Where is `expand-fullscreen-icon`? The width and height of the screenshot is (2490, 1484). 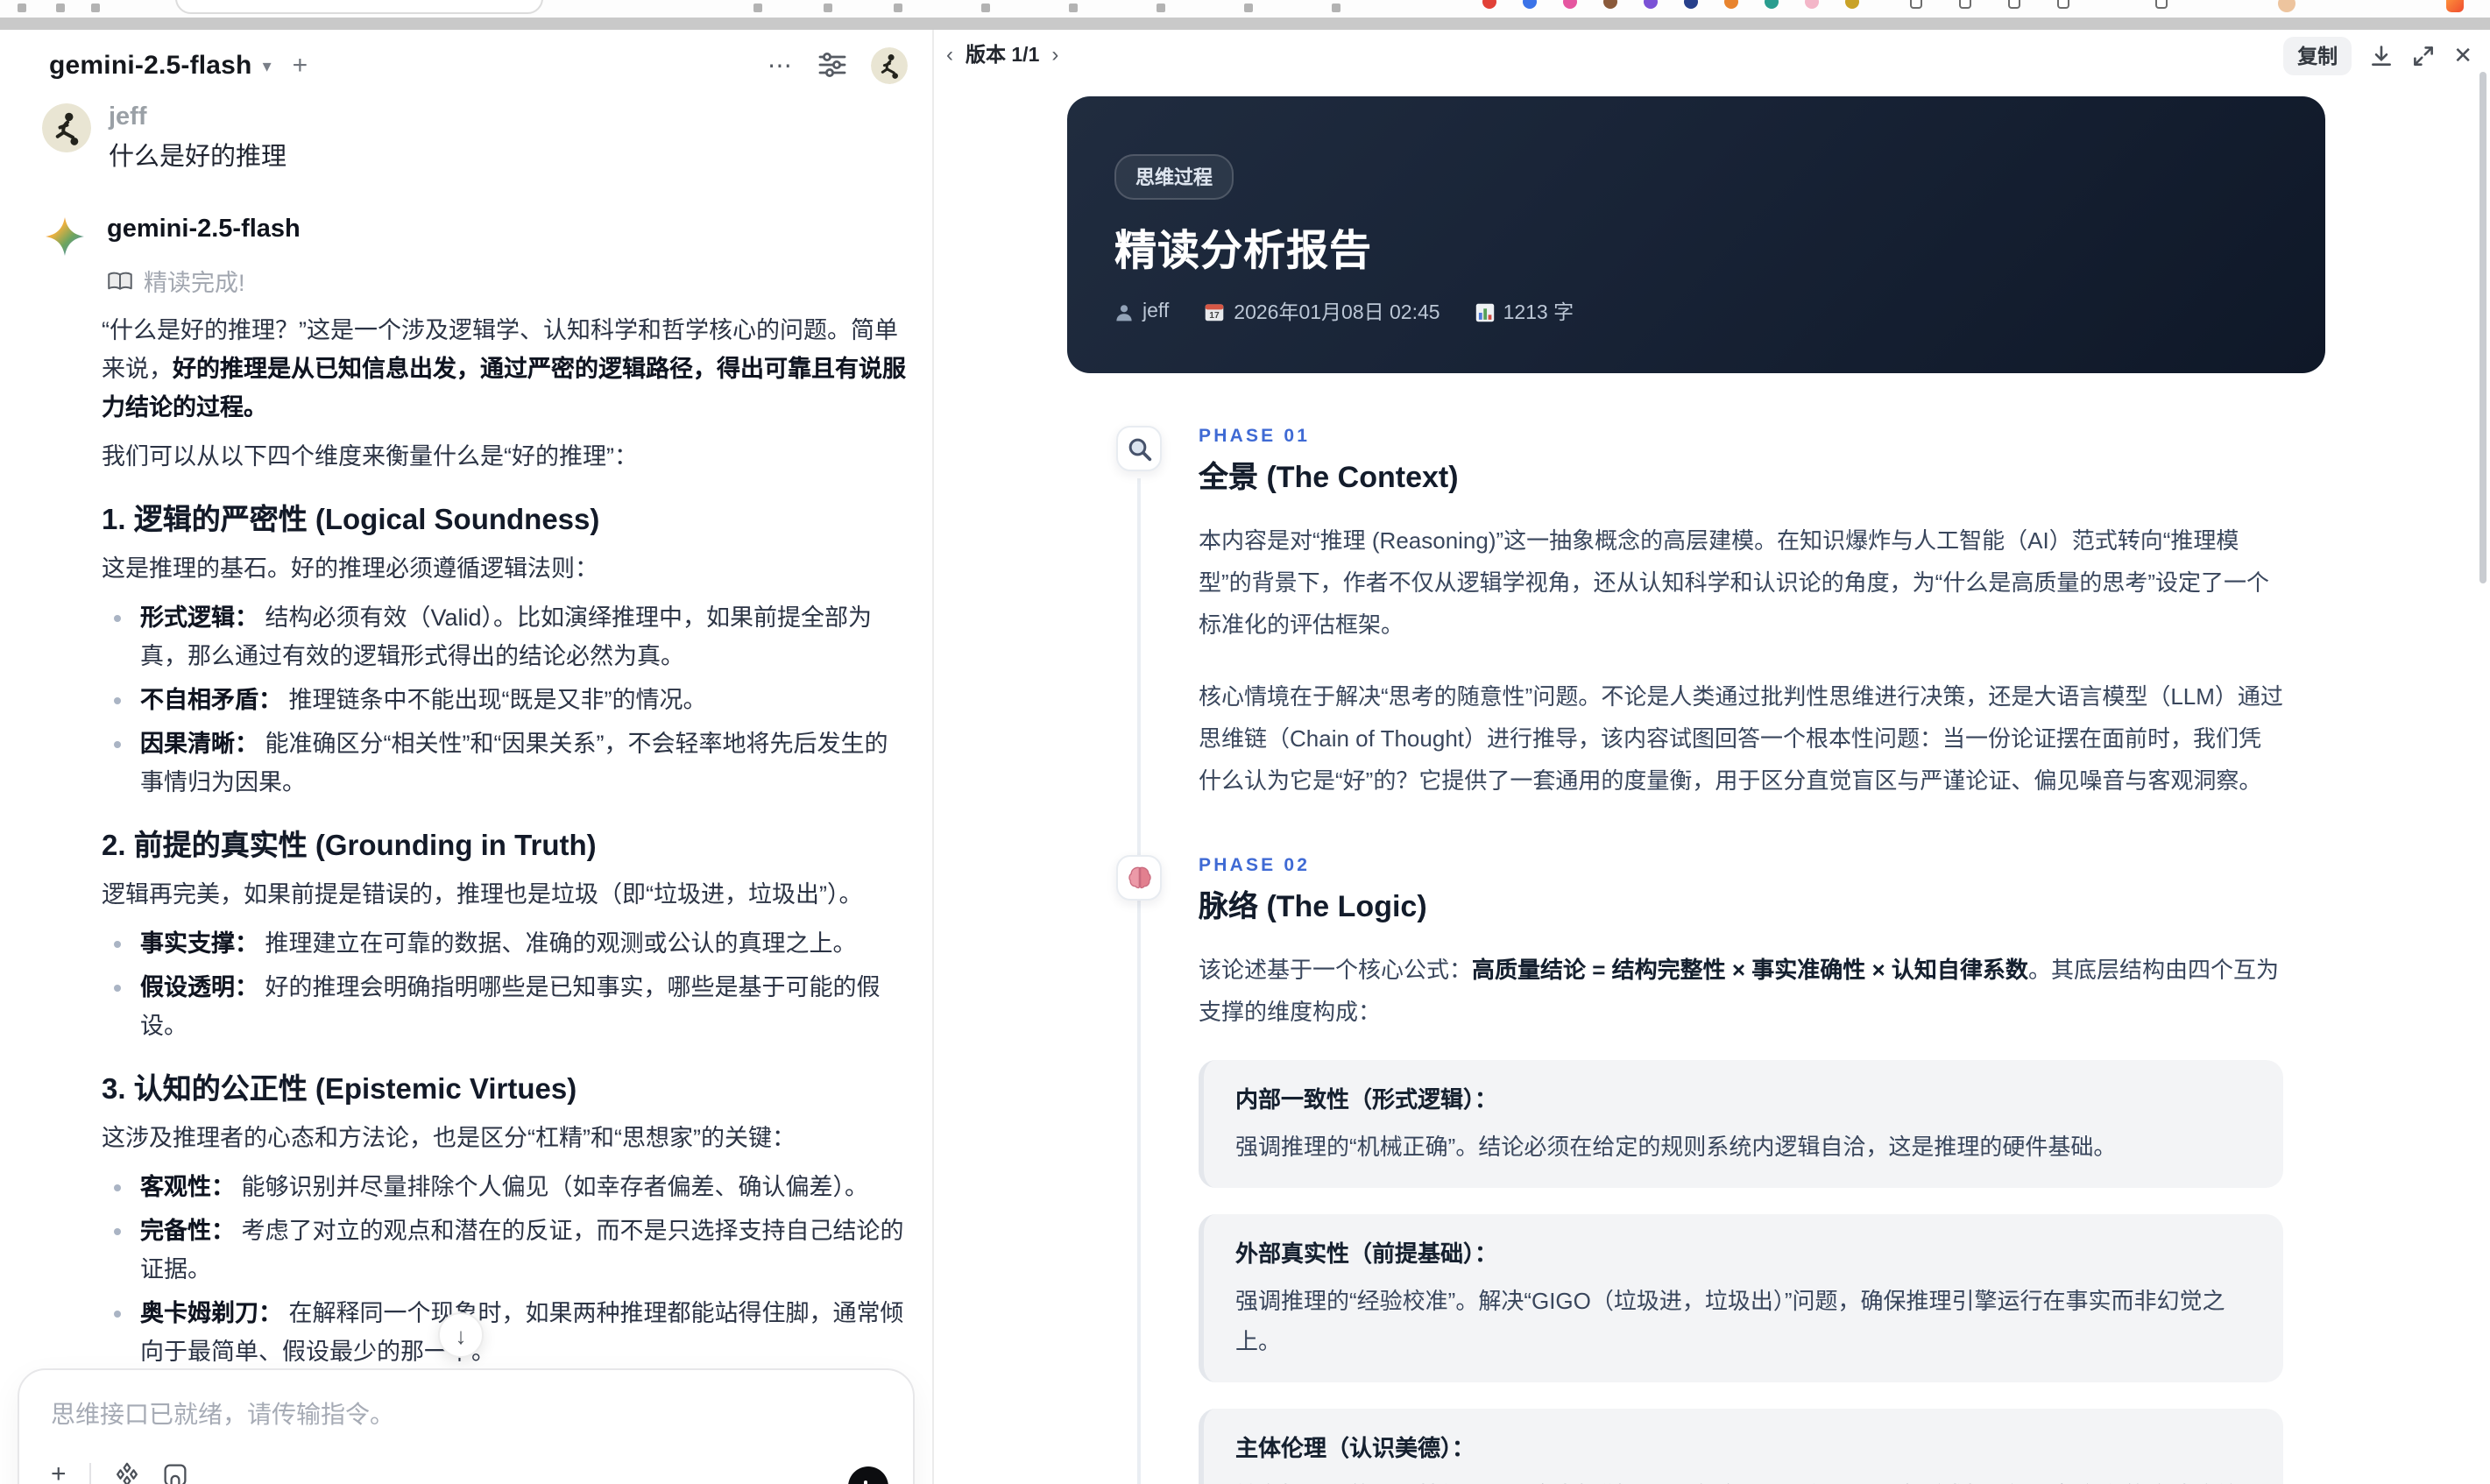 expand-fullscreen-icon is located at coordinates (2423, 56).